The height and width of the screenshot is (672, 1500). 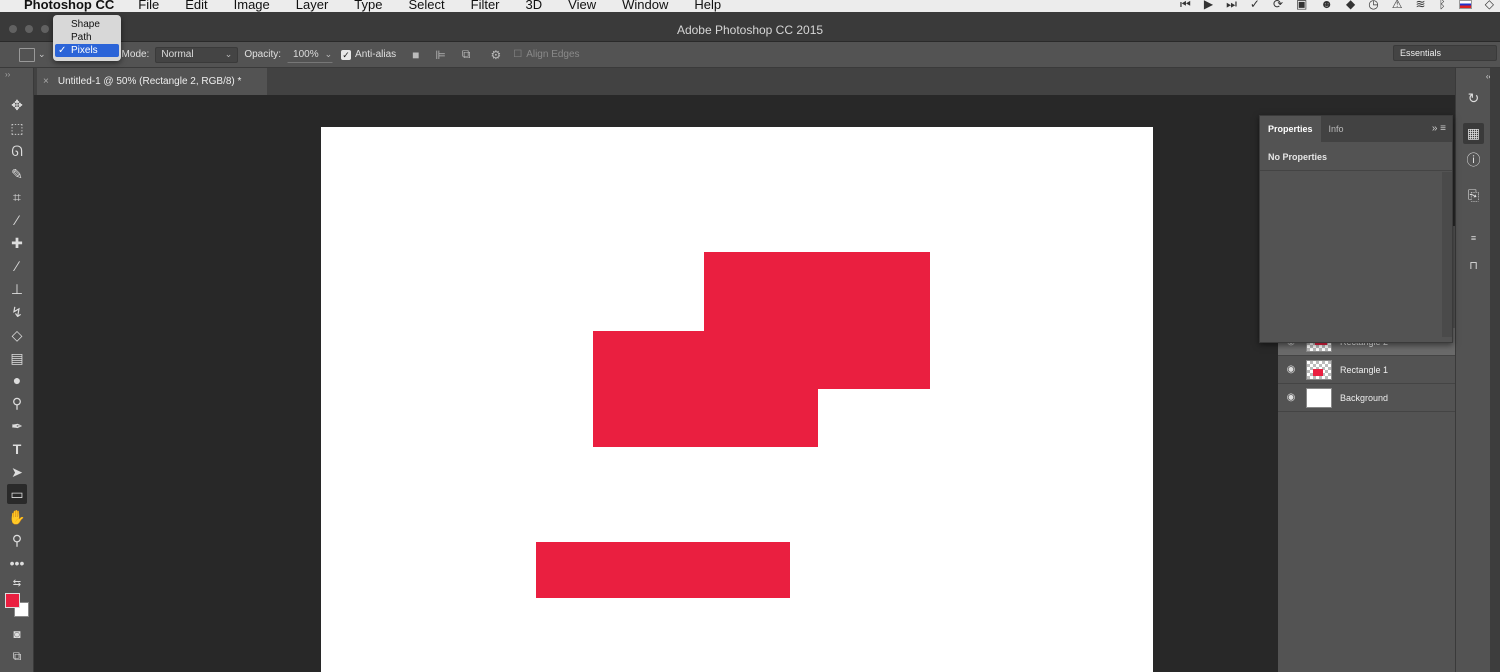 I want to click on lock-pixels-icon: ⊓, so click(x=1473, y=266).